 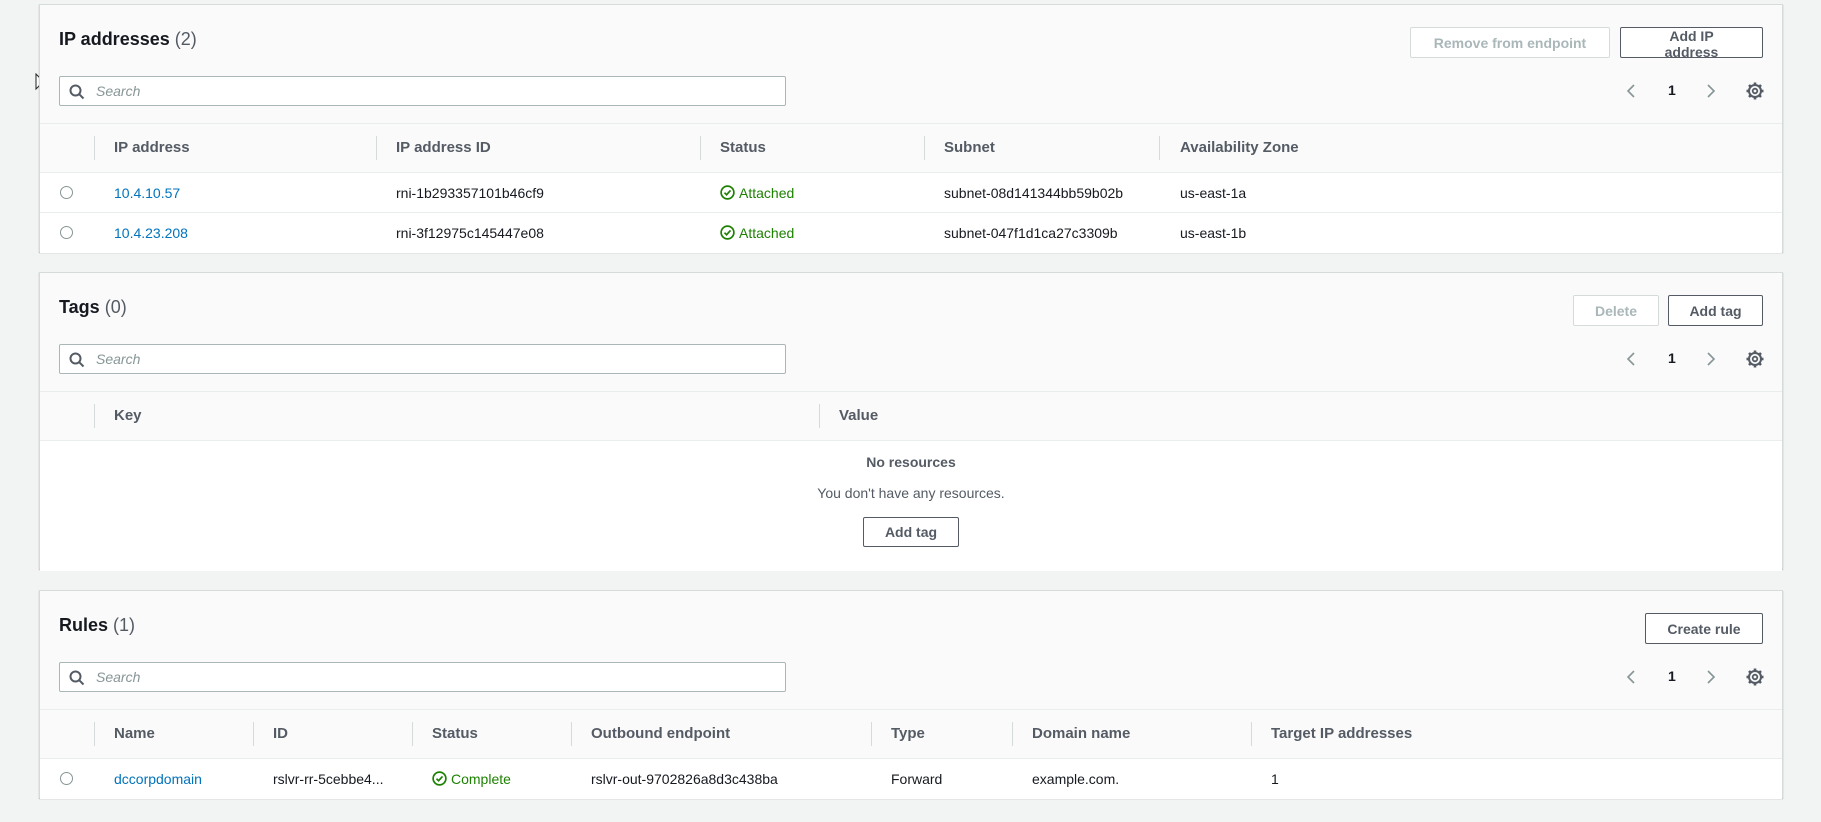 I want to click on rule-name-link: dccorpdomain, so click(x=158, y=779).